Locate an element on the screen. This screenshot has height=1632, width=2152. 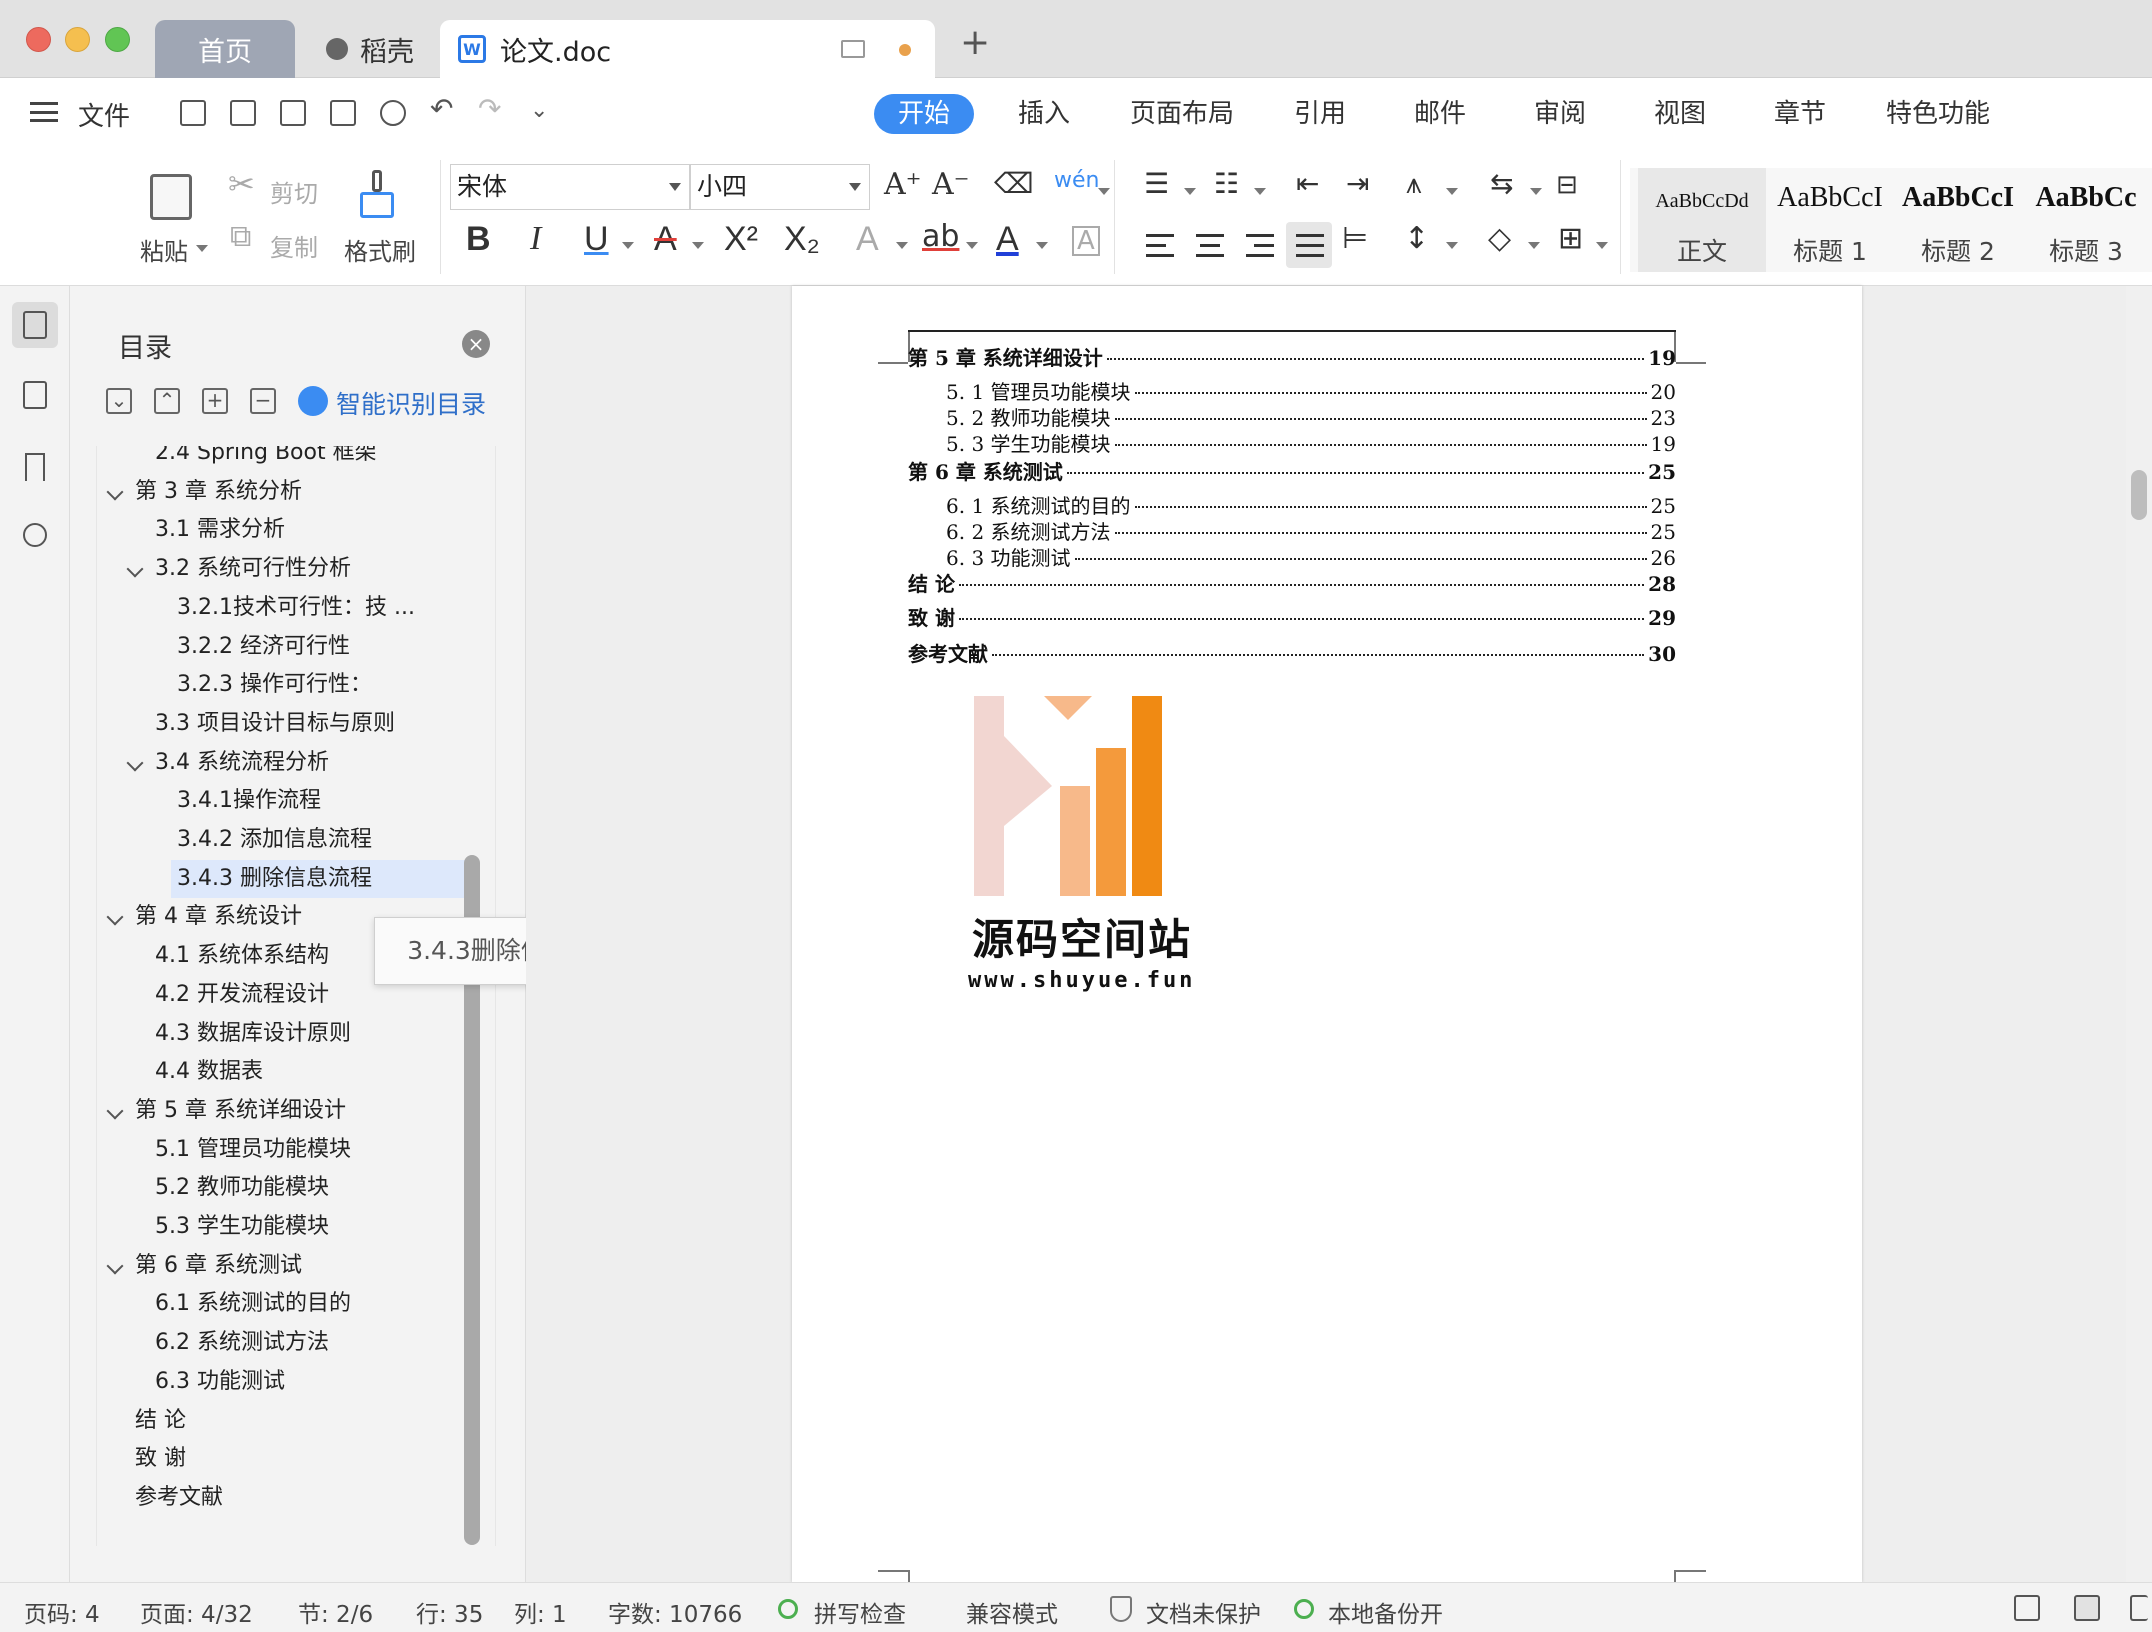
format-painter-icon is located at coordinates (377, 195).